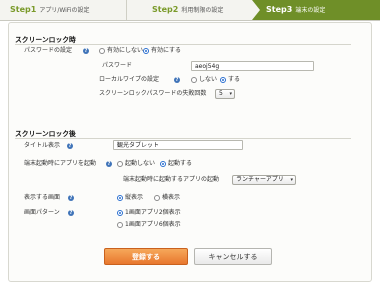 This screenshot has width=380, height=285. What do you see at coordinates (146, 51) in the screenshot?
I see `password-enable-radio` at bounding box center [146, 51].